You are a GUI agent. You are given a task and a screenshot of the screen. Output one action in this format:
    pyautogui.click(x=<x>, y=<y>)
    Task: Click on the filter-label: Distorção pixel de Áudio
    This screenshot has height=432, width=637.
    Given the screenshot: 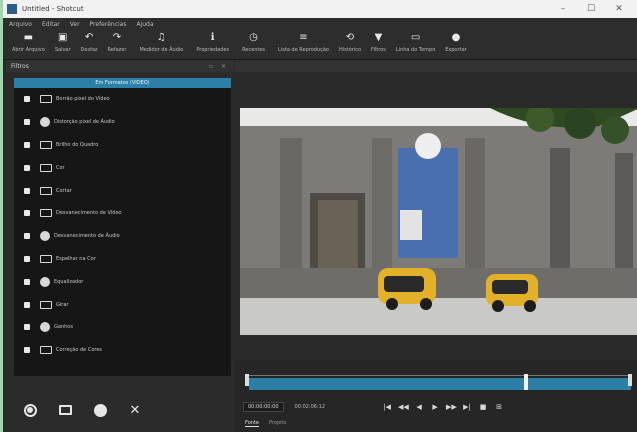 What is the action you would take?
    pyautogui.click(x=84, y=122)
    